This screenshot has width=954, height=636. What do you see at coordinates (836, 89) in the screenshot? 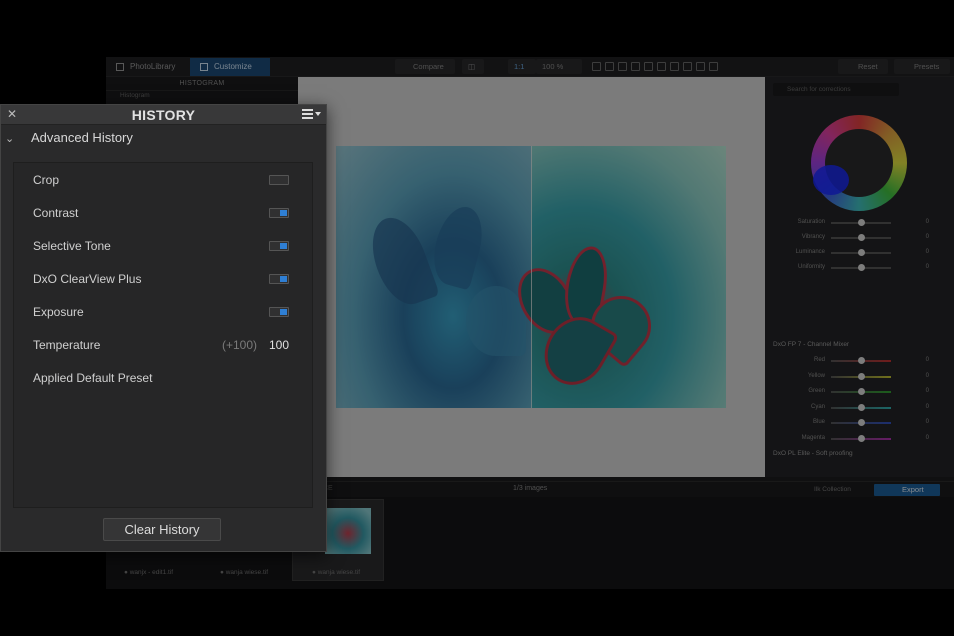
I see `corrections-search-input: Search for corrections` at bounding box center [836, 89].